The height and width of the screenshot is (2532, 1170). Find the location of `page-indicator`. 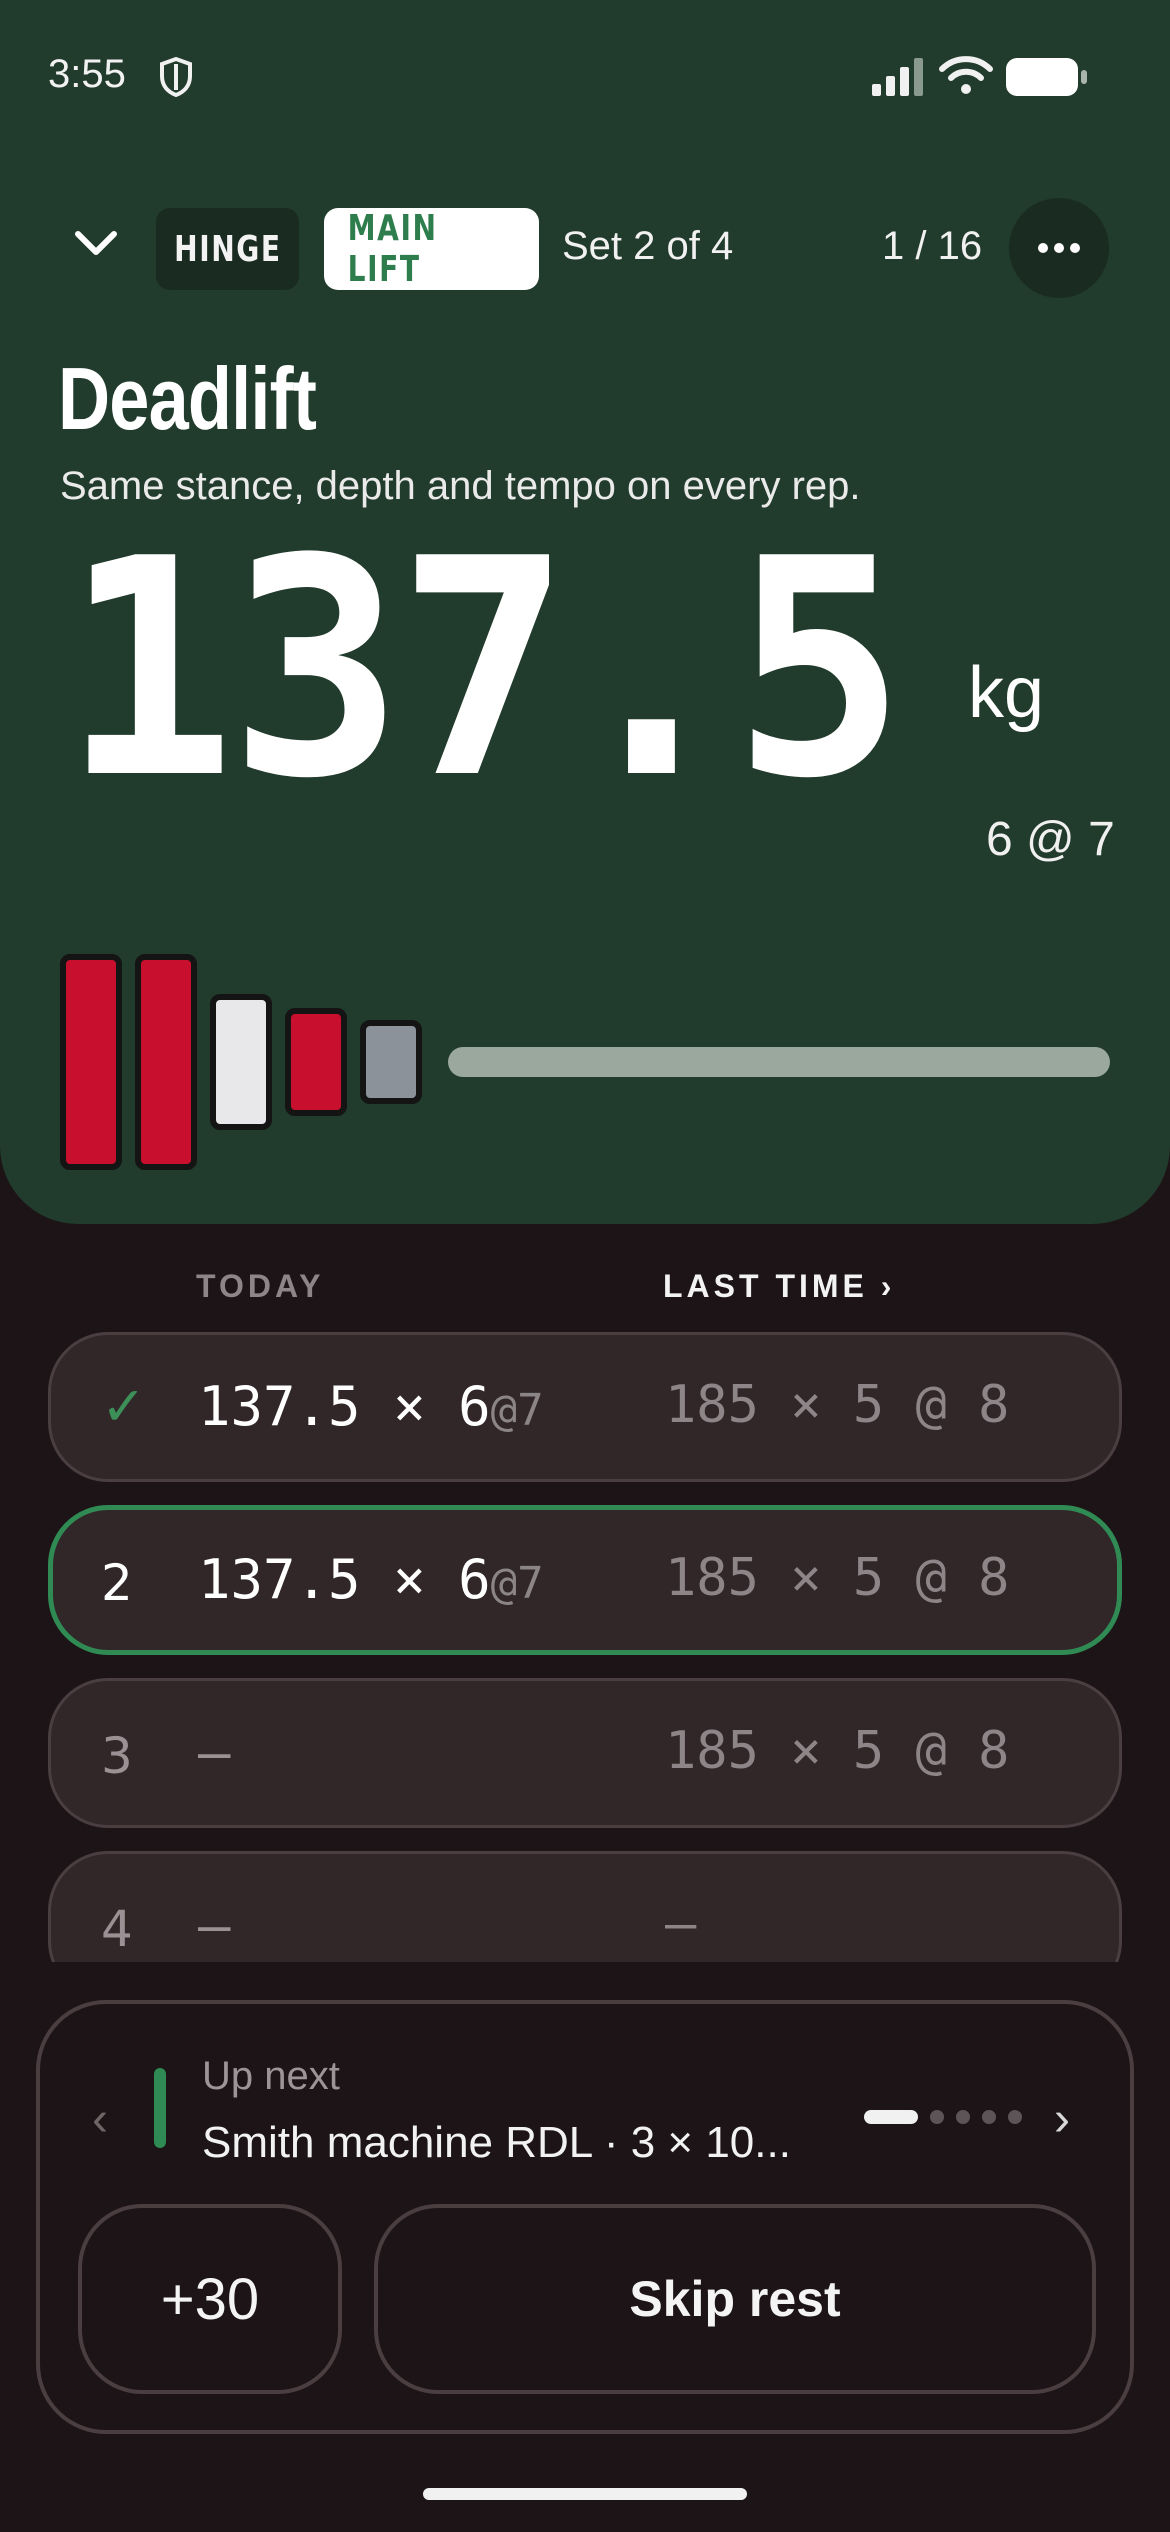

page-indicator is located at coordinates (943, 2117).